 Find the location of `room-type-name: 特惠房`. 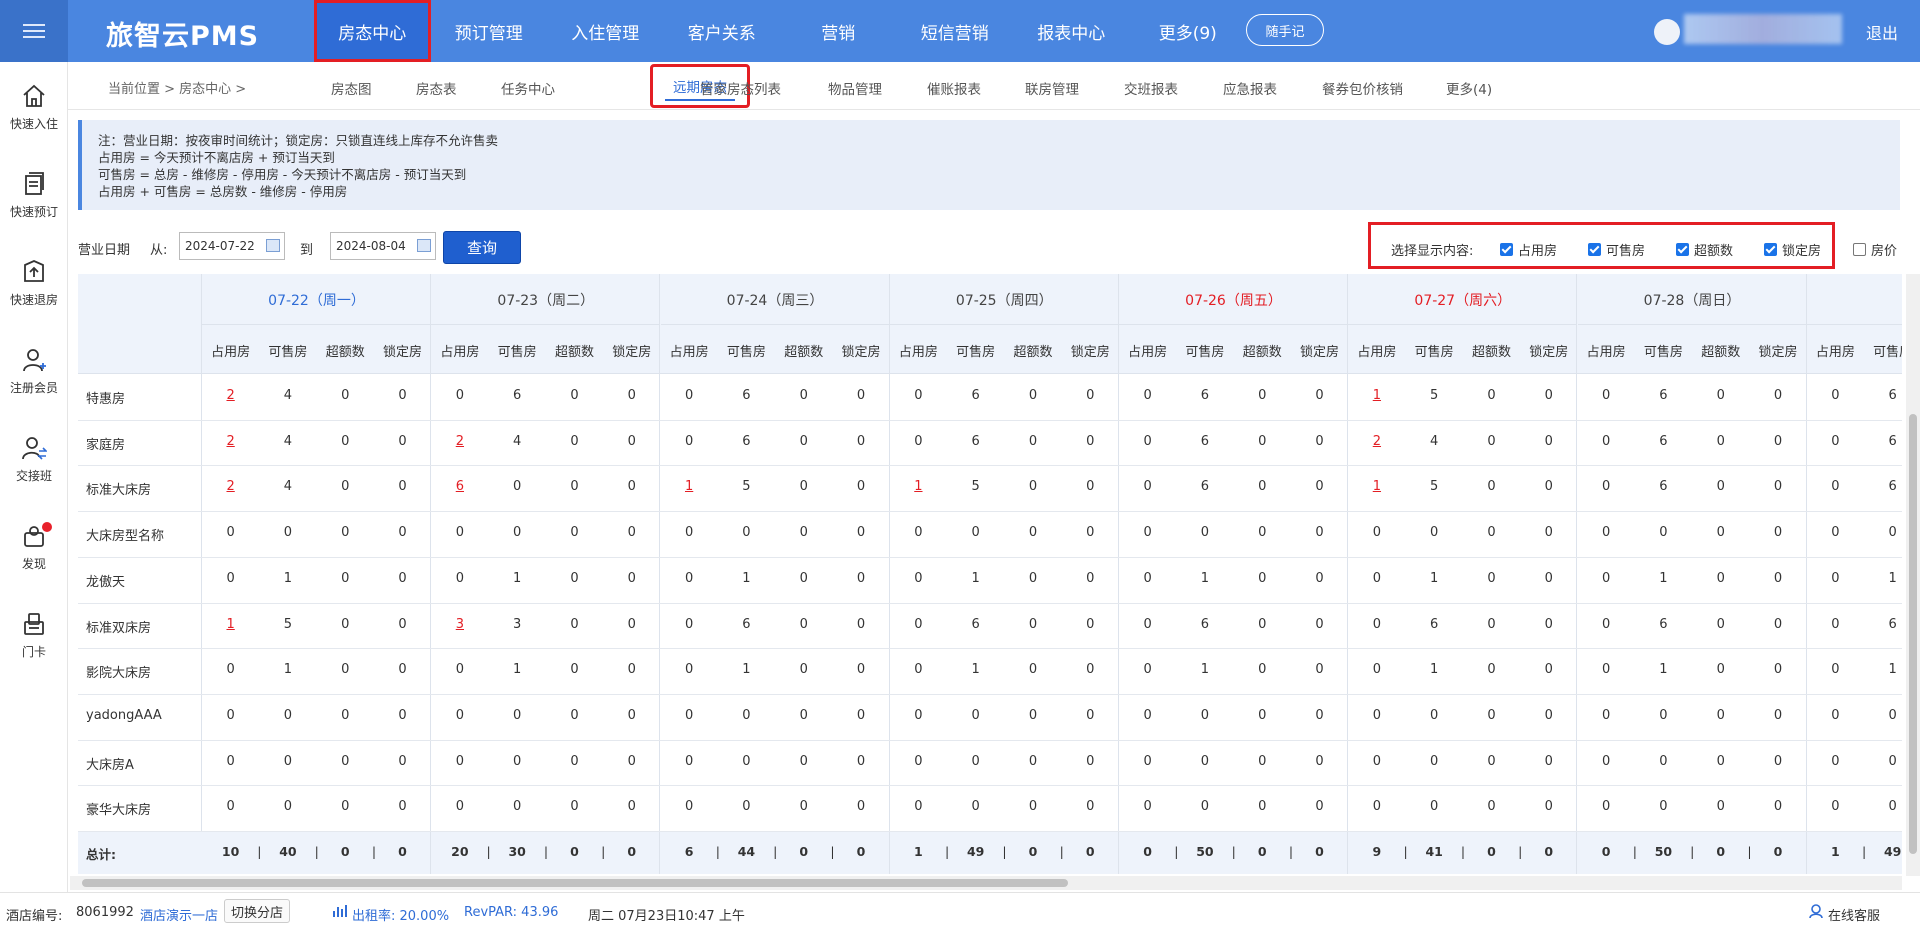

room-type-name: 特惠房 is located at coordinates (106, 399).